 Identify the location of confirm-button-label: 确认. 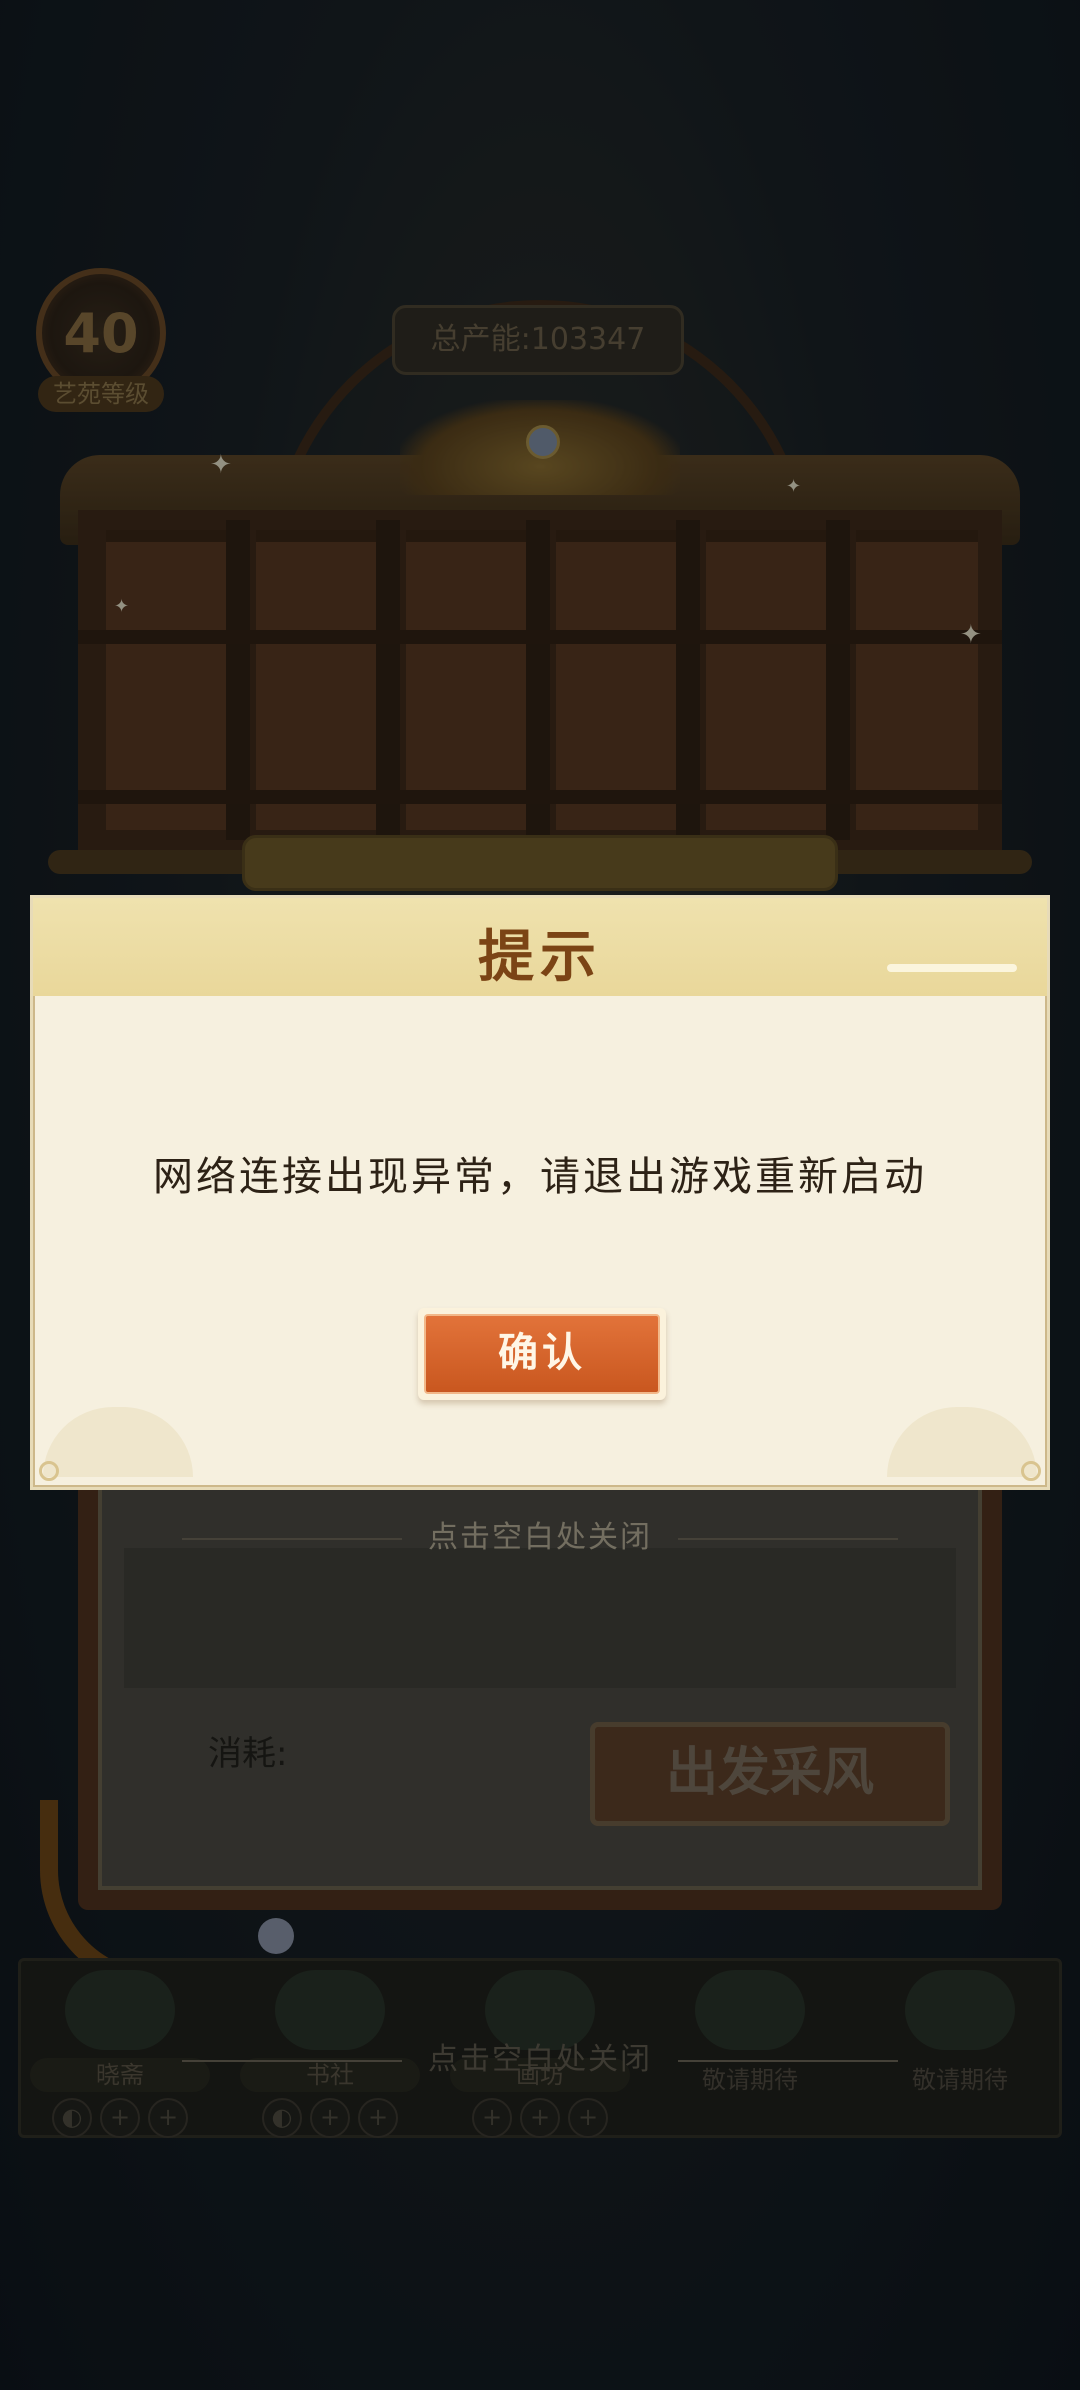
(542, 1354).